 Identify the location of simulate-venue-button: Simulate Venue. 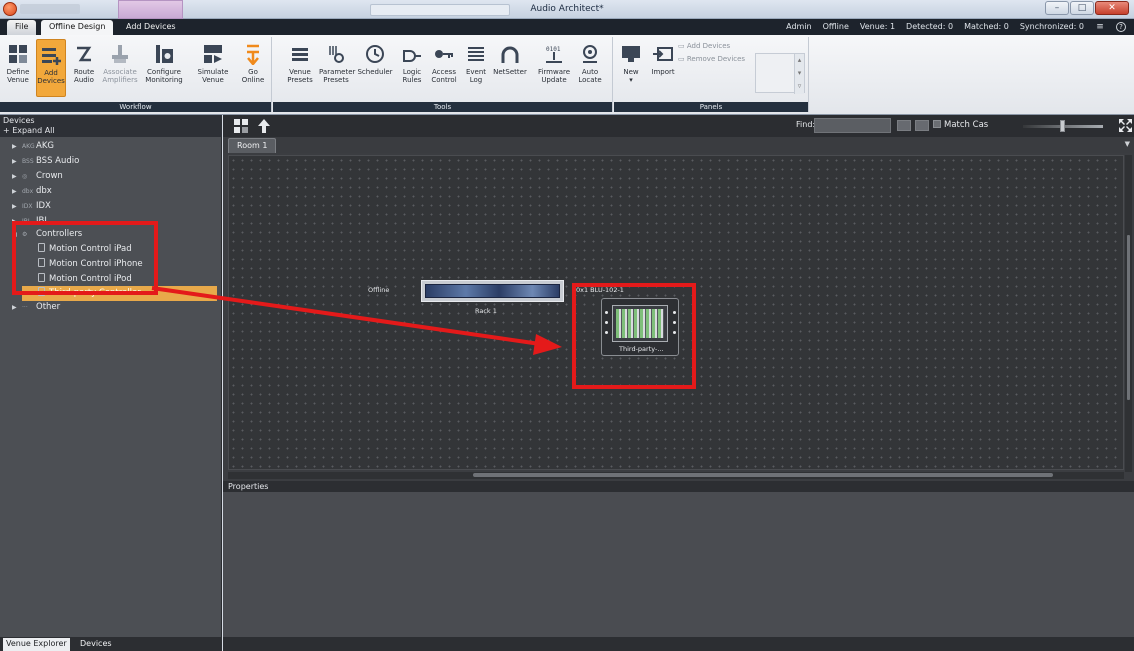
(213, 68).